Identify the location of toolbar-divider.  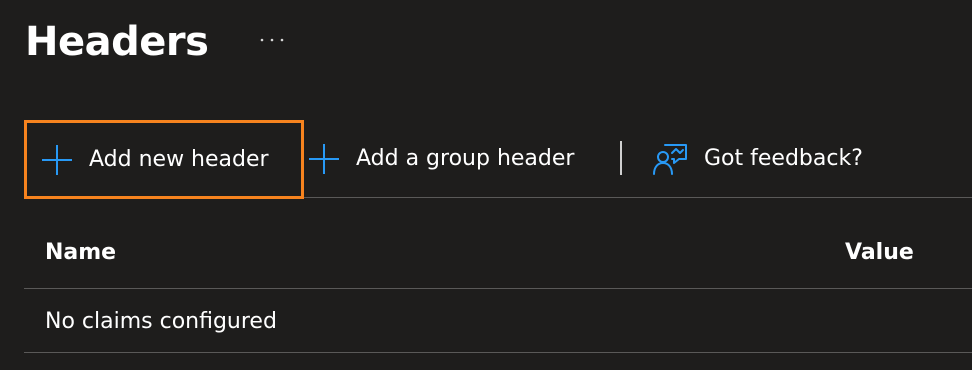
(621, 158).